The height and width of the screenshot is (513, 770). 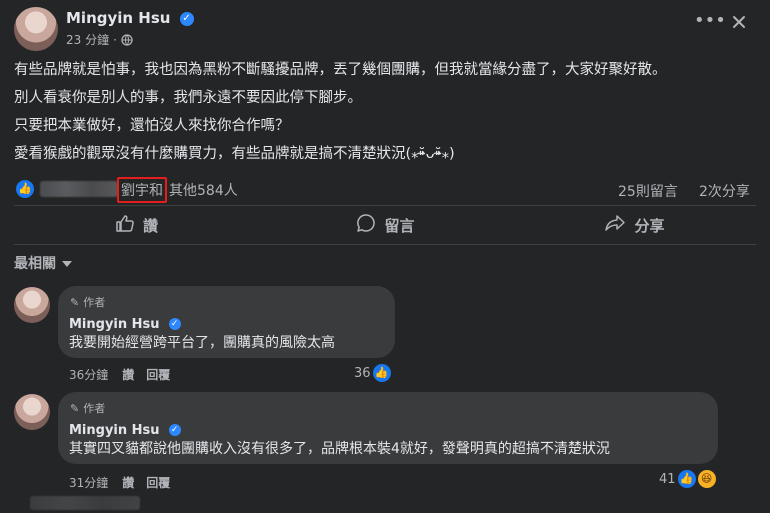 I want to click on comment-icon, so click(x=366, y=225).